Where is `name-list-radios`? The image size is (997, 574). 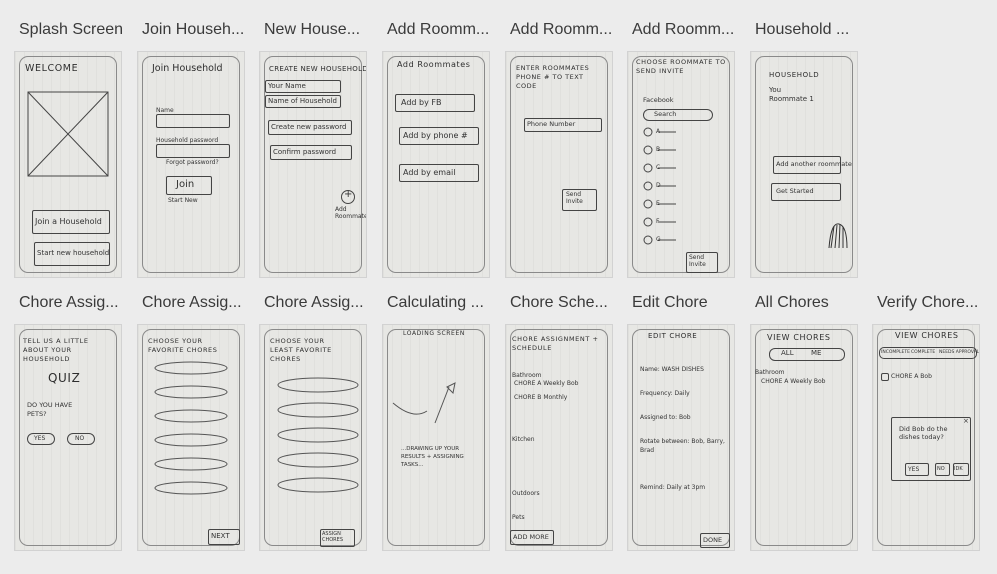
name-list-radios is located at coordinates (659, 186).